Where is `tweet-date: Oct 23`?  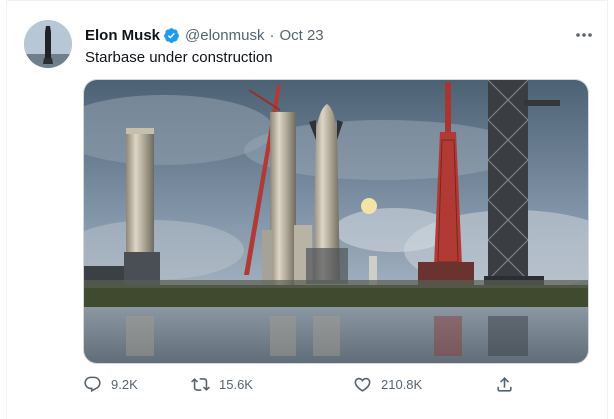 tweet-date: Oct 23 is located at coordinates (301, 35).